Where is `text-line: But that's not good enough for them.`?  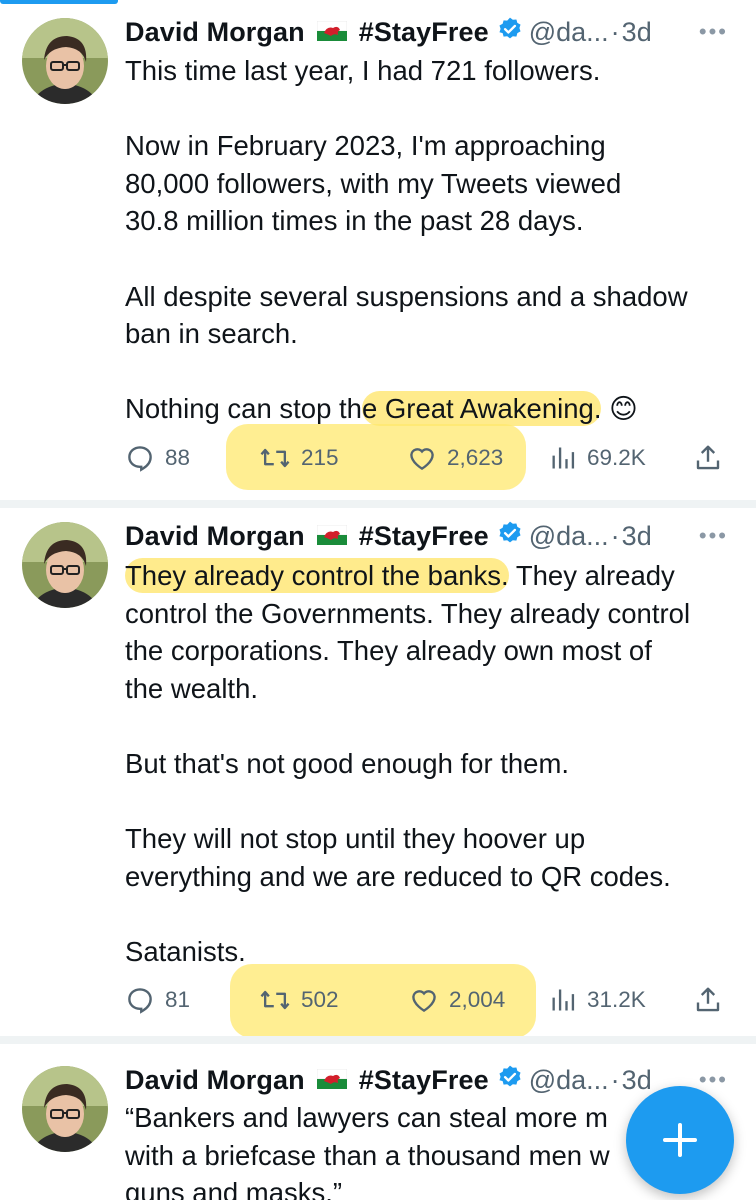
text-line: But that's not good enough for them. is located at coordinates (347, 763).